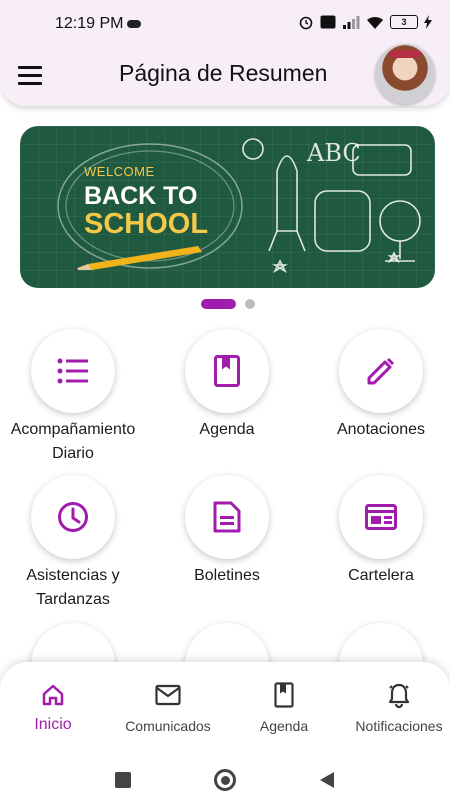 This screenshot has width=450, height=800. I want to click on nav-comunicados: Comunicados, so click(168, 708).